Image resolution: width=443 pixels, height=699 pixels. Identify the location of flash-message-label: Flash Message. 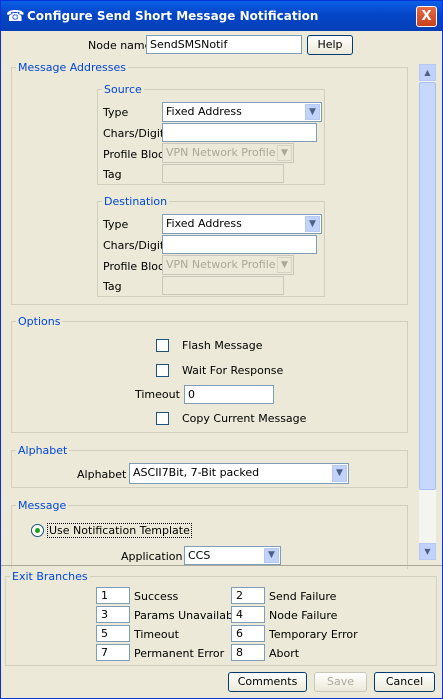
(222, 345).